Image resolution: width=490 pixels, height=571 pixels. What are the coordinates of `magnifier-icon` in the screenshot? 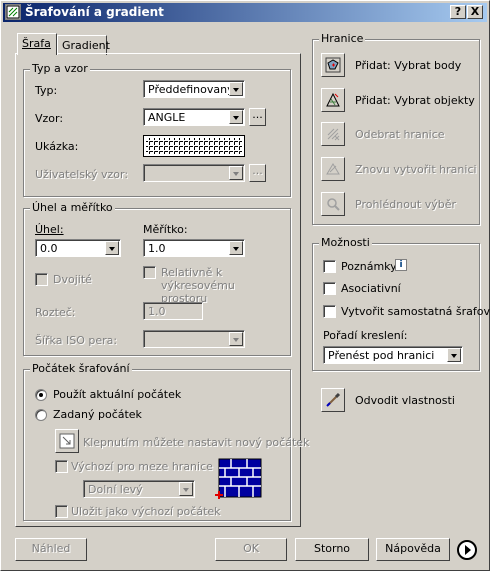 It's located at (333, 204).